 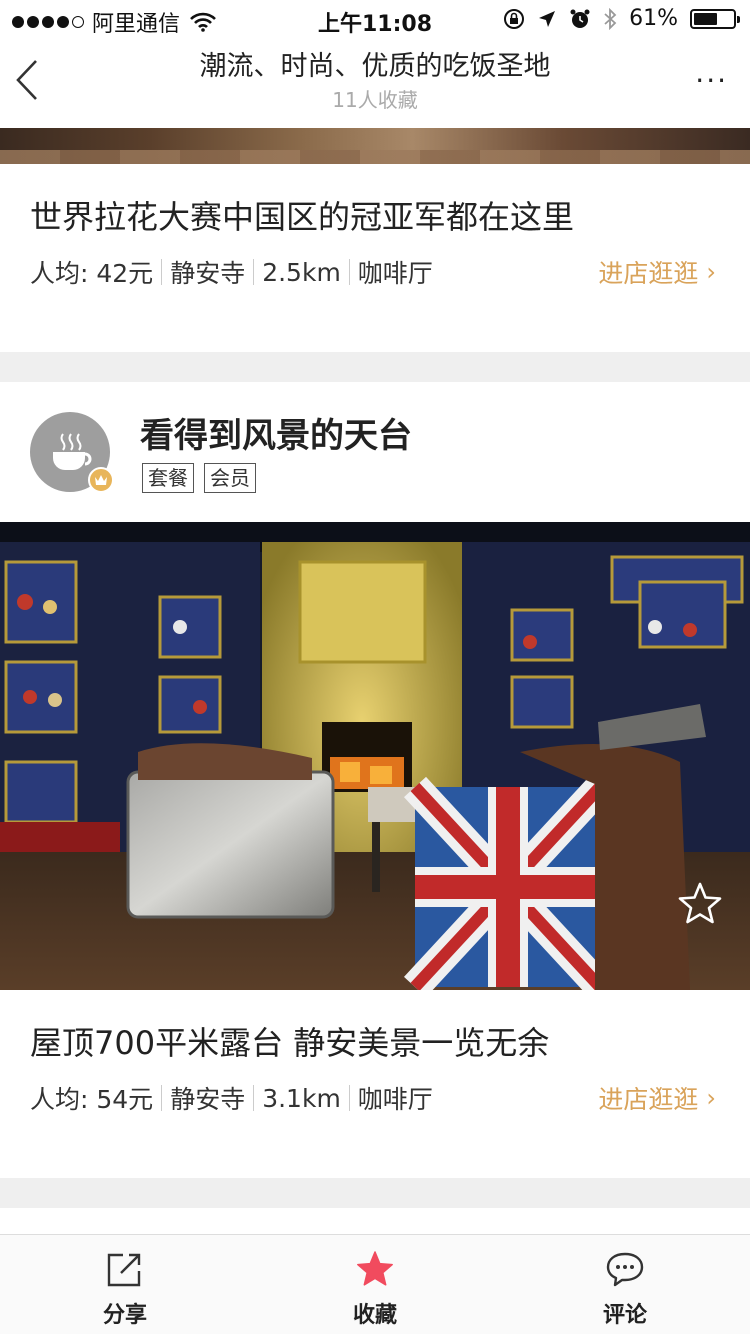 I want to click on status-bar: 阿里通信 上午11:08 61%, so click(x=375, y=20).